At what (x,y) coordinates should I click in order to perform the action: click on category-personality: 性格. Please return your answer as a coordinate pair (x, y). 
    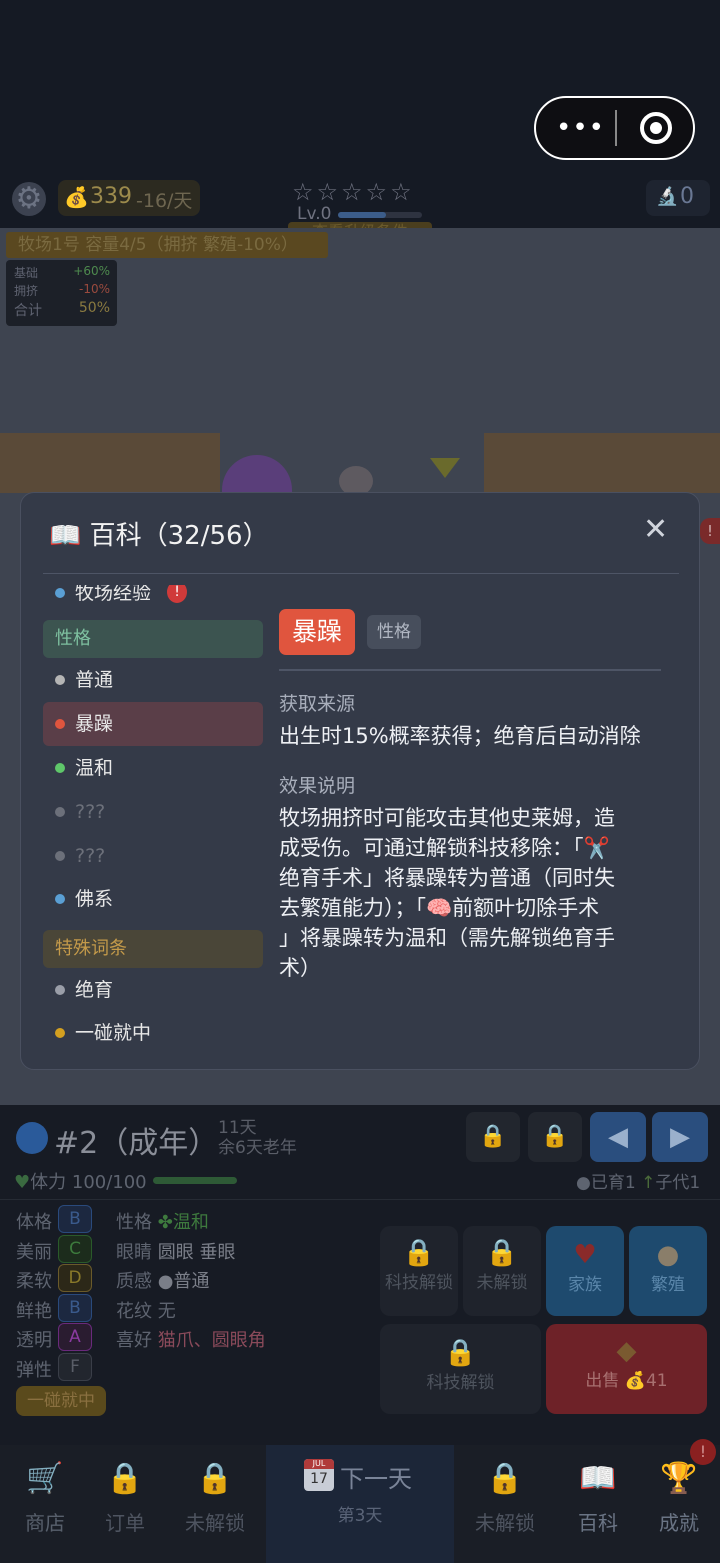
    Looking at the image, I should click on (153, 639).